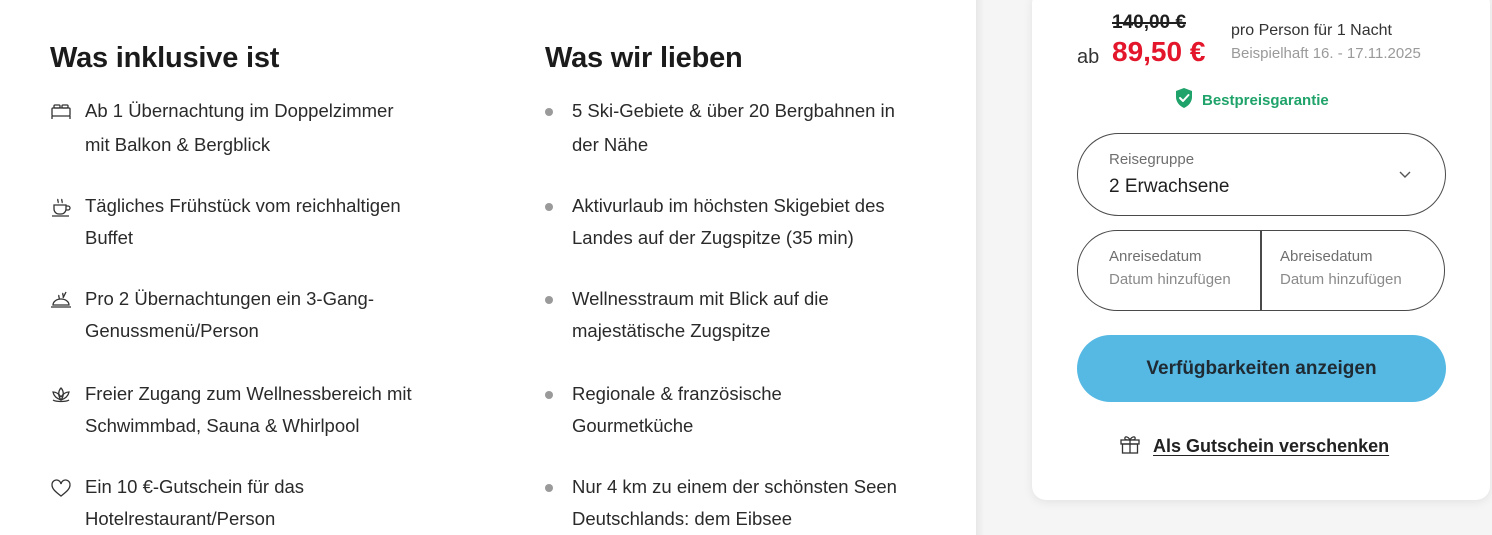 Image resolution: width=1492 pixels, height=535 pixels. Describe the element at coordinates (713, 237) in the screenshot. I see `loves-item-line2: Landes auf der Zugspitze (35 min)` at that location.